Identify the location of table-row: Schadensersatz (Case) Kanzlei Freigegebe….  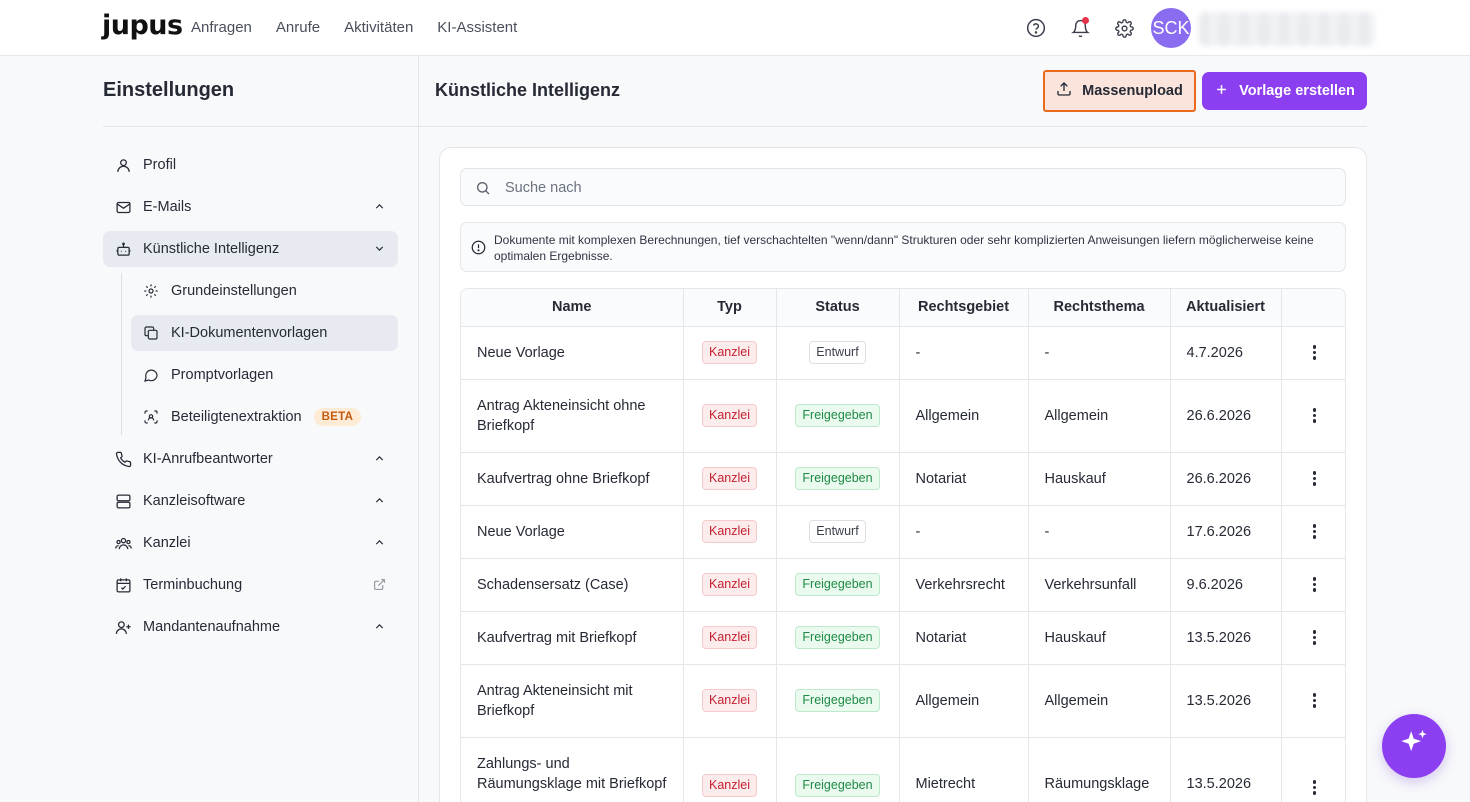
(903, 585).